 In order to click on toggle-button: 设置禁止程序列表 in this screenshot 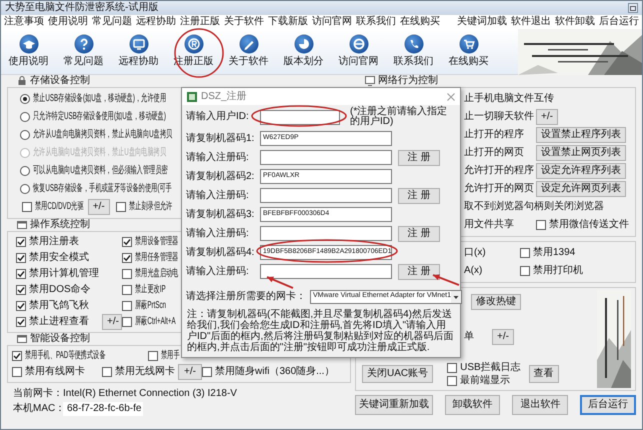, I will do `click(581, 135)`.